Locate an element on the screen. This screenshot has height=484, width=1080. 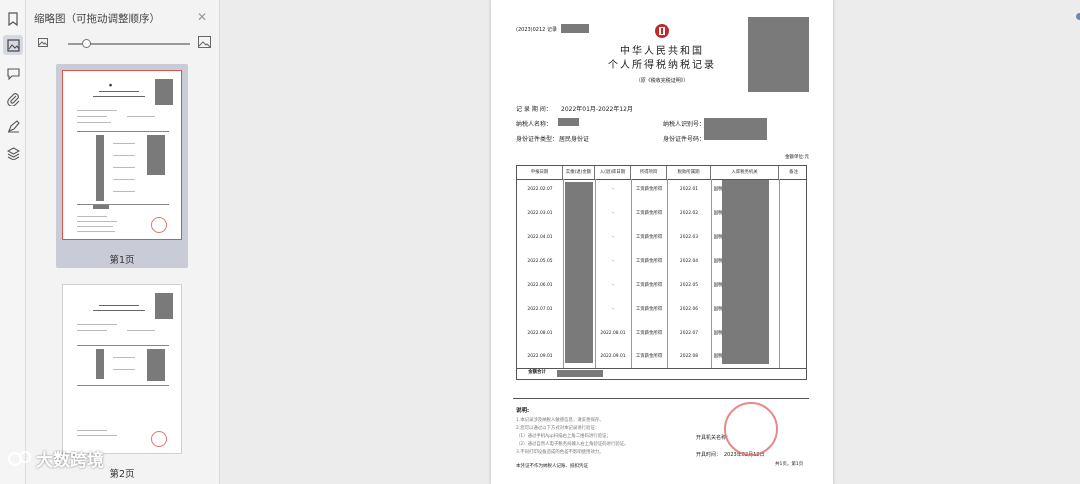
cell-period: 2022.07 is located at coordinates (689, 333).